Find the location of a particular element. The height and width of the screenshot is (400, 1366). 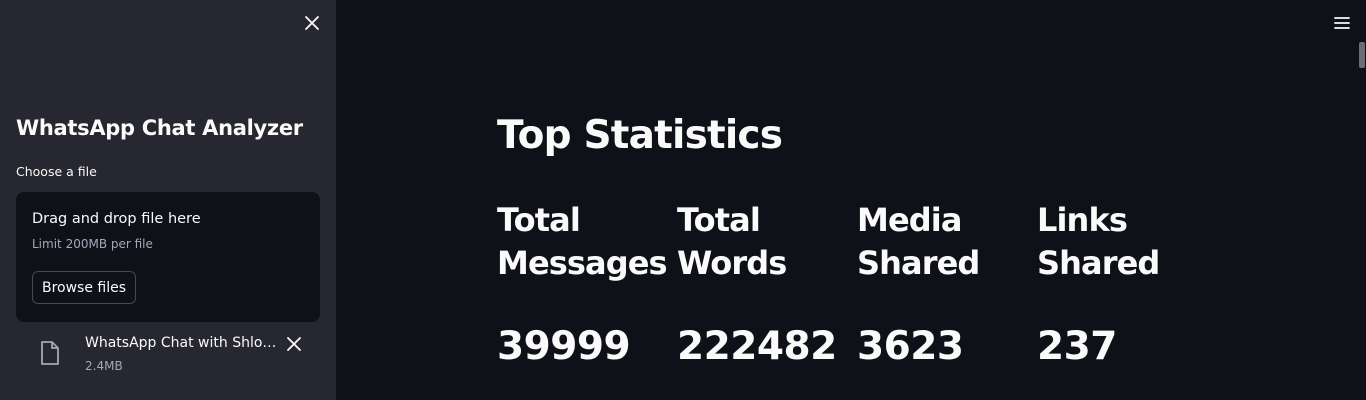

stat-total-words: Total Words 222482 is located at coordinates (765, 284).